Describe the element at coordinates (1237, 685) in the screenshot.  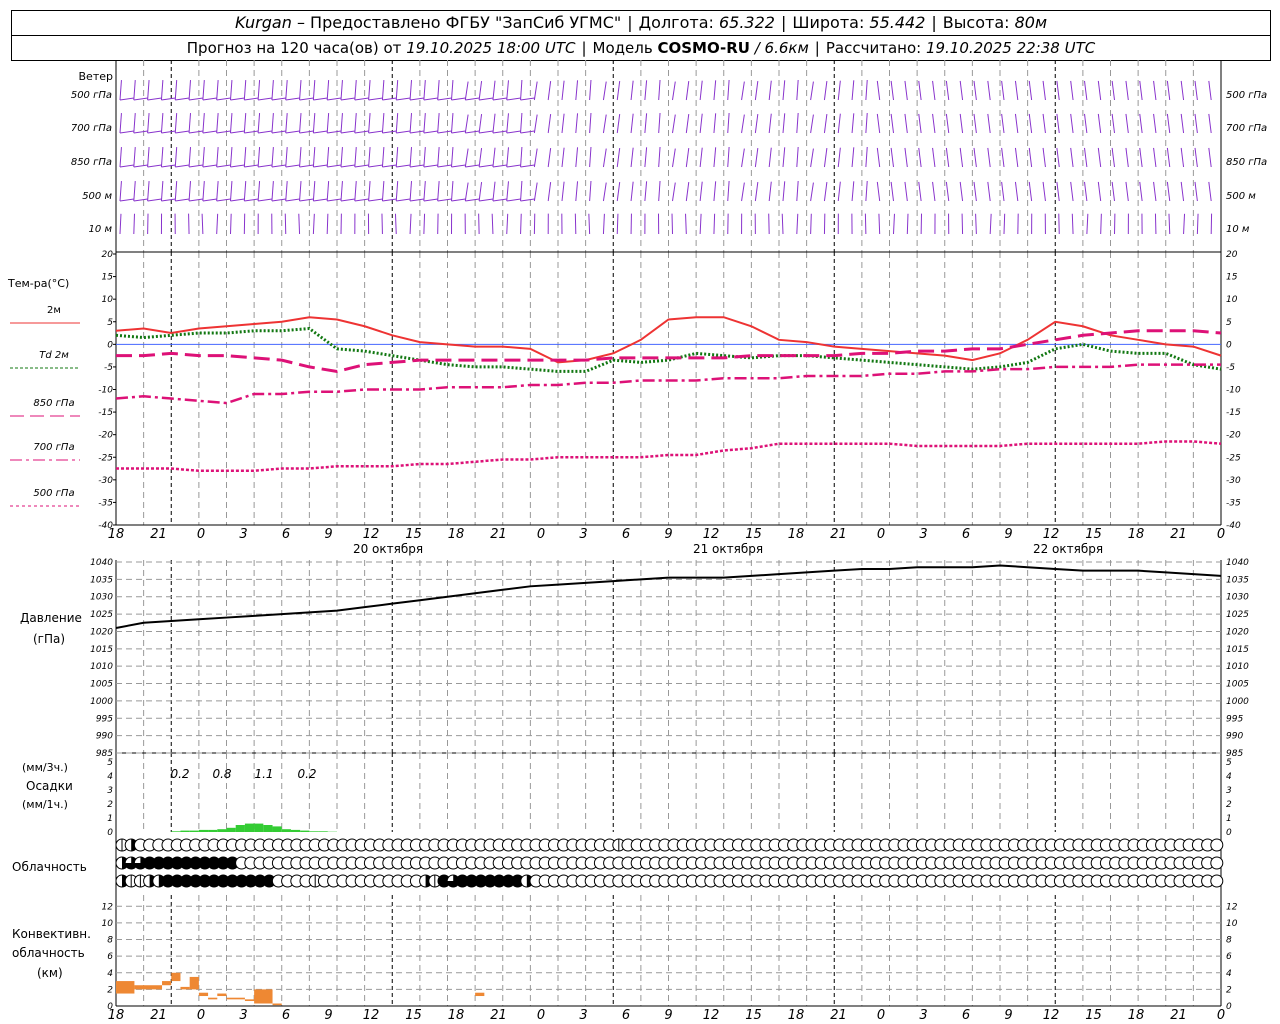
I see `pressure-ytick-label: 1005` at that location.